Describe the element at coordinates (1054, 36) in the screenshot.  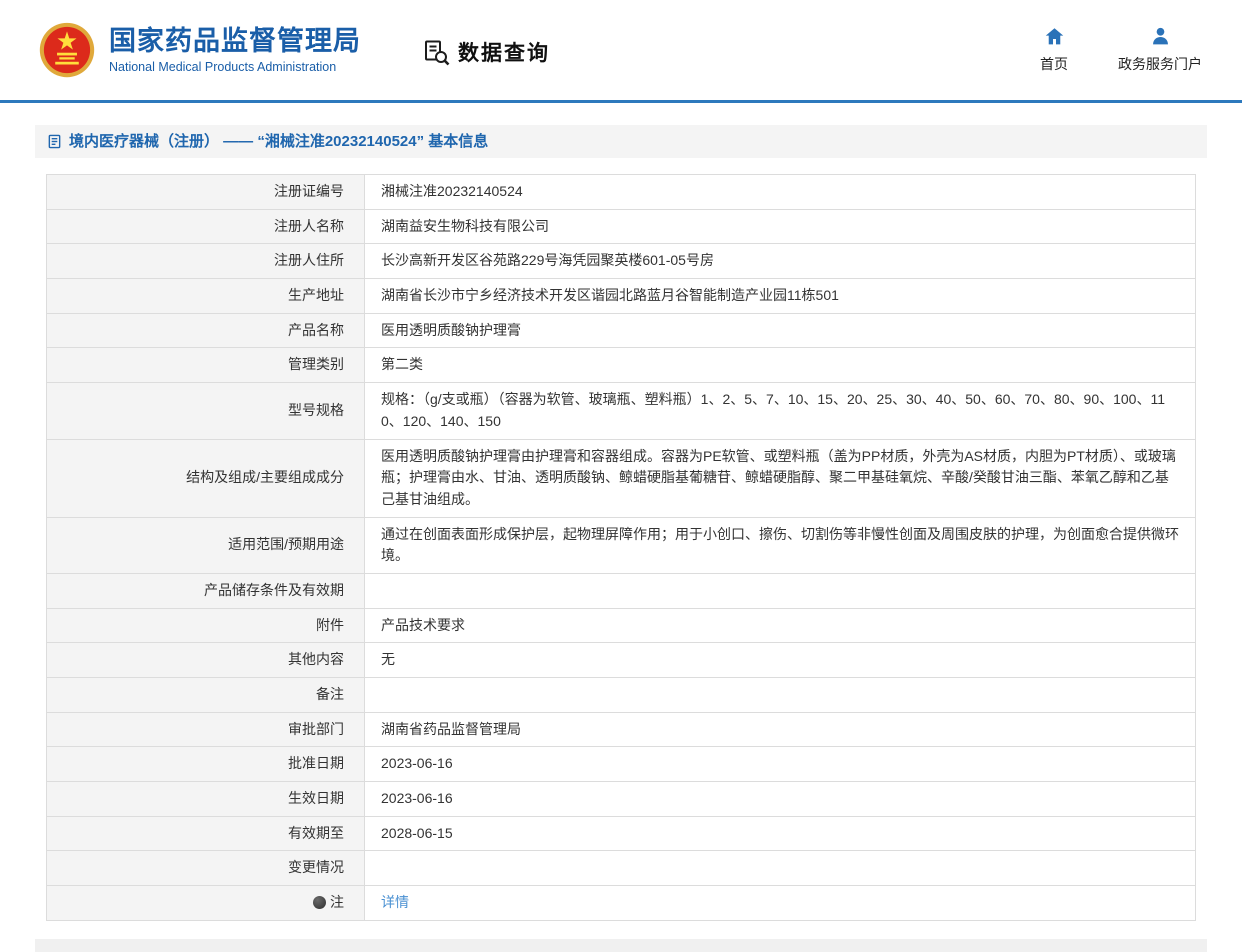
I see `home-icon` at that location.